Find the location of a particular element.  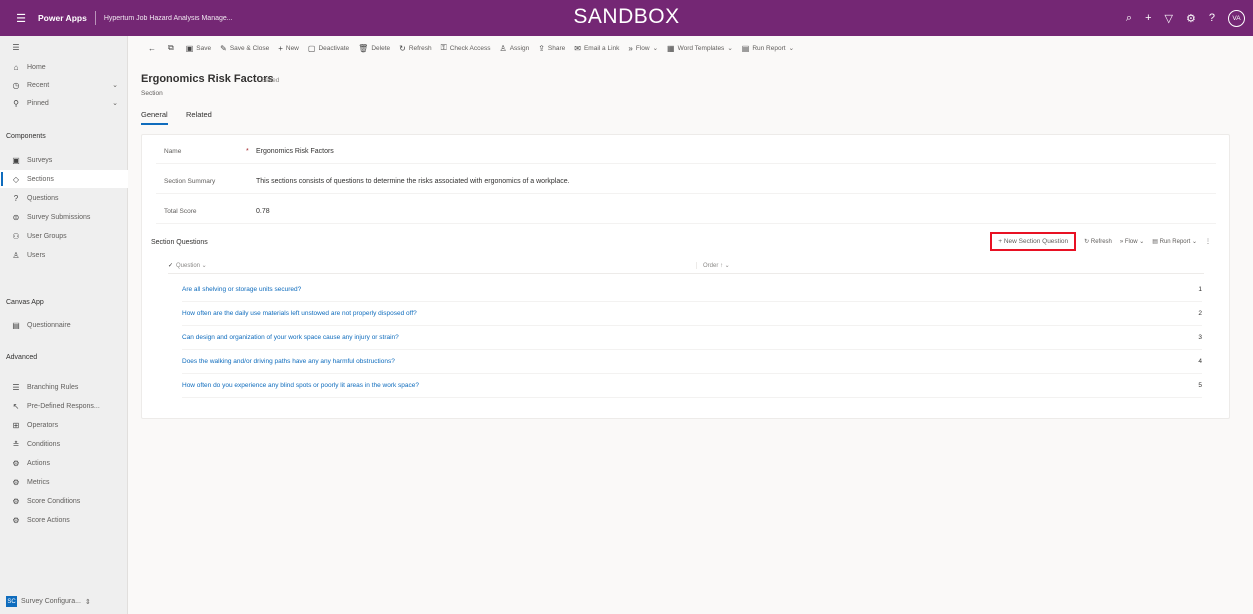

sidebar-item-pinned: ⚲ Pinned ⌄ is located at coordinates (64, 103).